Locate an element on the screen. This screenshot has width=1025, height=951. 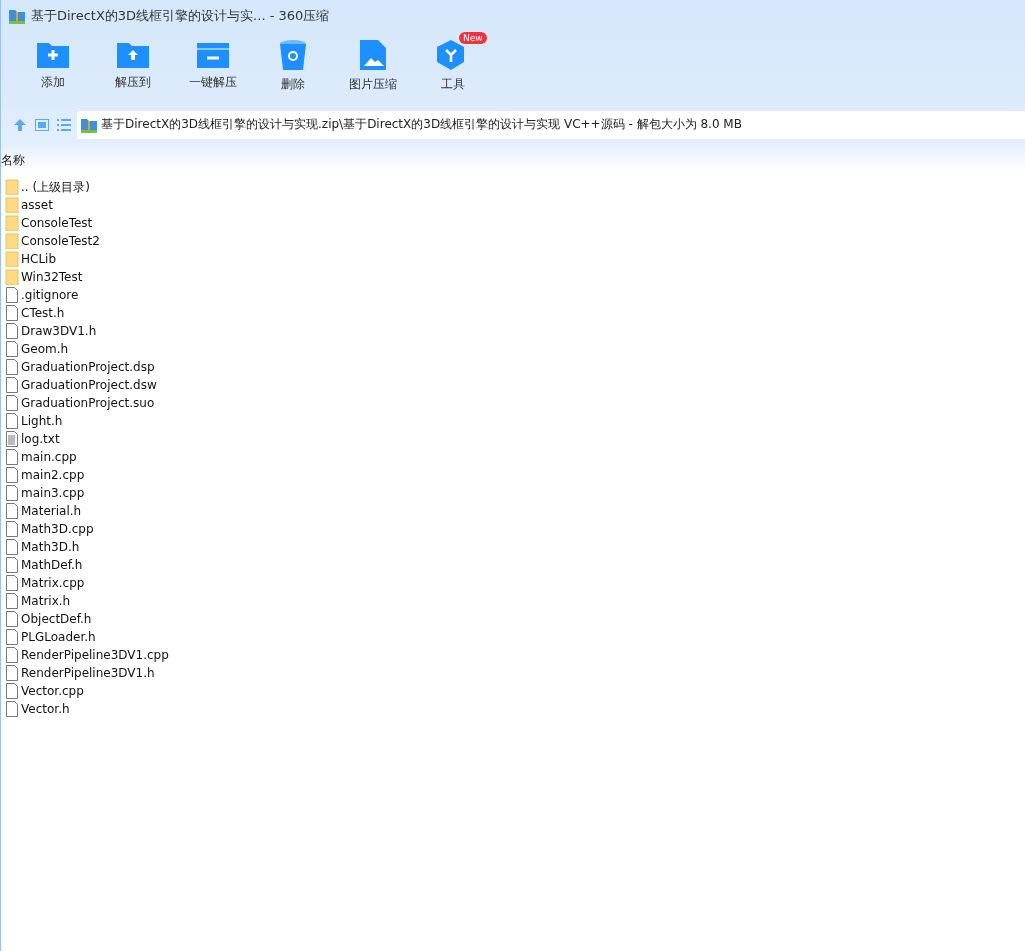
toolbar-button: 解压到 is located at coordinates (133, 66).